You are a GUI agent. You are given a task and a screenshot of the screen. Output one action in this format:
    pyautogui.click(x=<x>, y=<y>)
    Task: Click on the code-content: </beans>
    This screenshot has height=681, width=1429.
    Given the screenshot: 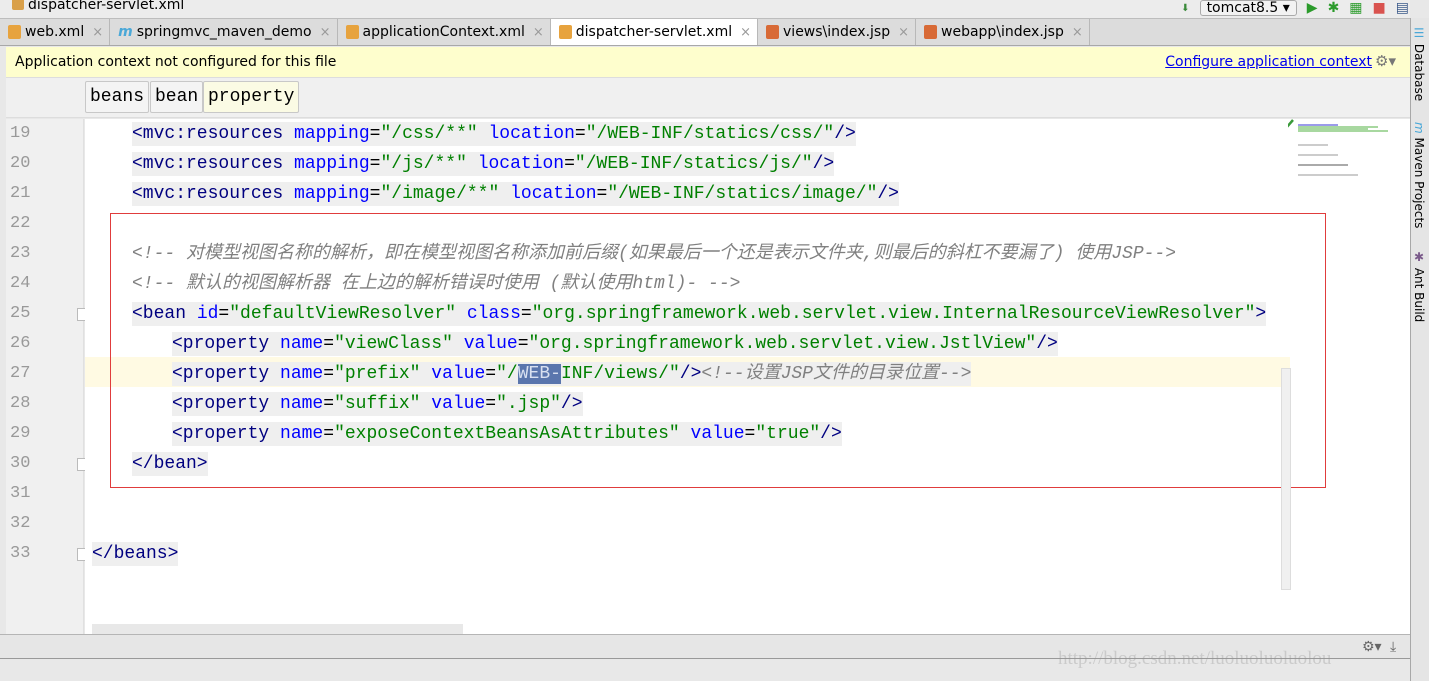 What is the action you would take?
    pyautogui.click(x=135, y=554)
    